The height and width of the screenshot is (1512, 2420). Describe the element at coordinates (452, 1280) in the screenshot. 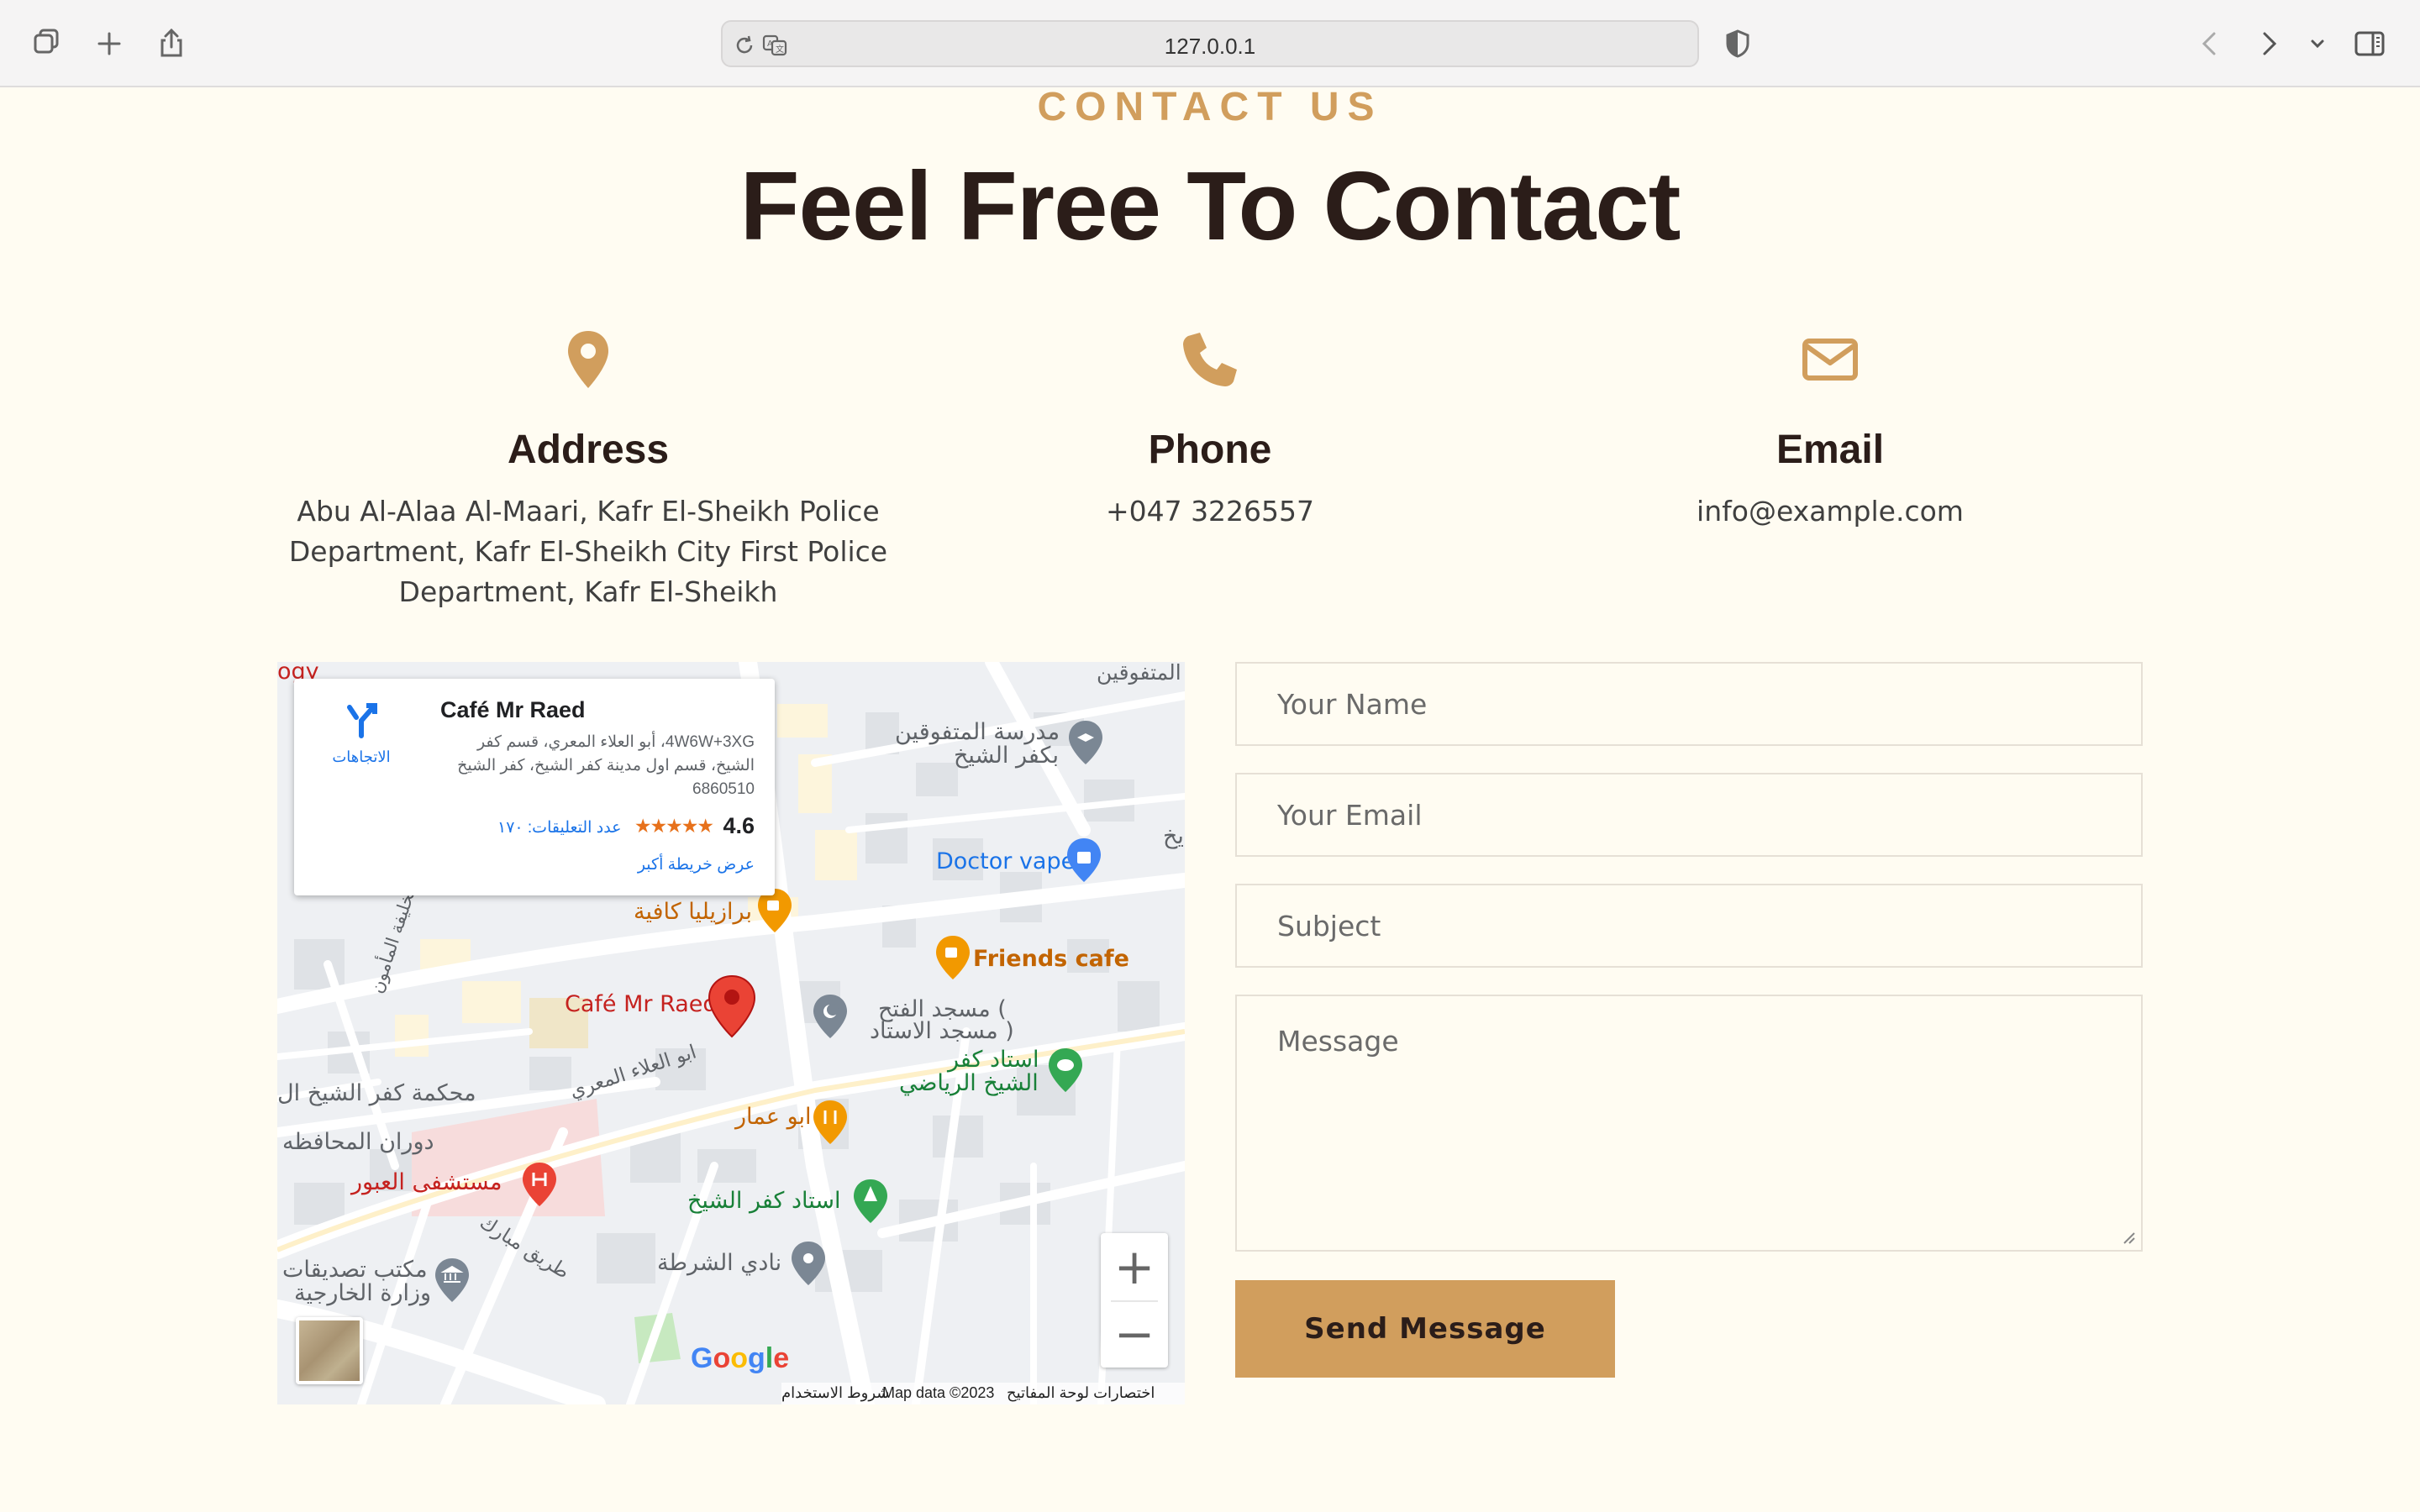

I see `government-pin-icon` at that location.